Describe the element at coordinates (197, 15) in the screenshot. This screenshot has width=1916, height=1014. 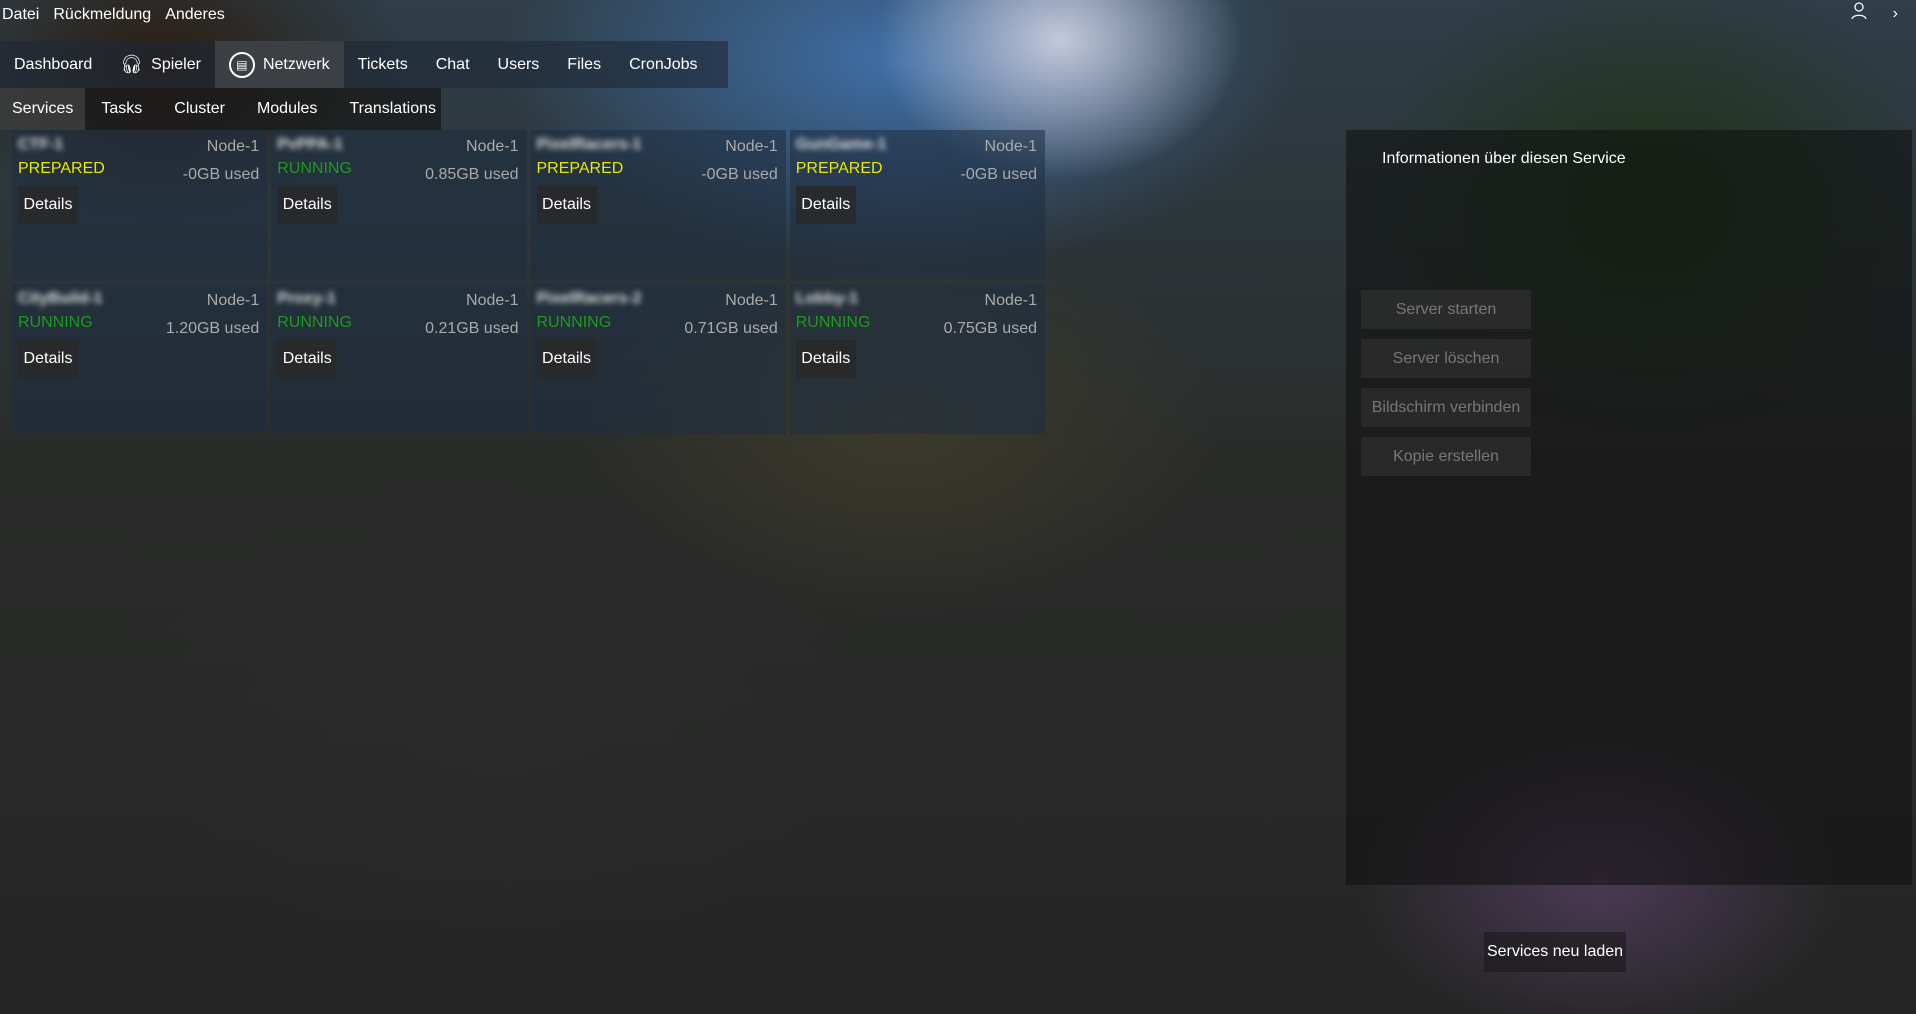
I see `menu-anderes: Anderes` at that location.